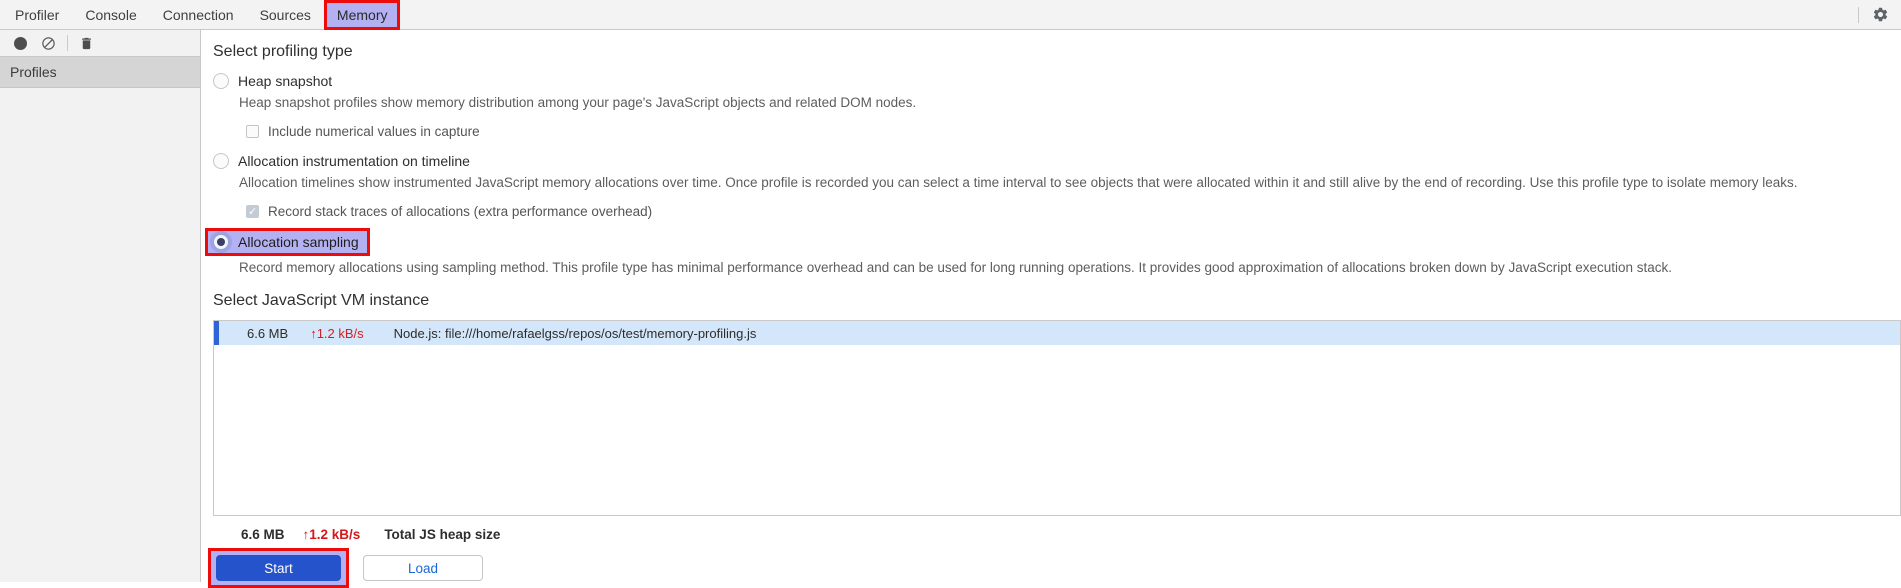 This screenshot has height=588, width=1901. What do you see at coordinates (374, 131) in the screenshot?
I see `checkbox-label: Include numerical values in capture` at bounding box center [374, 131].